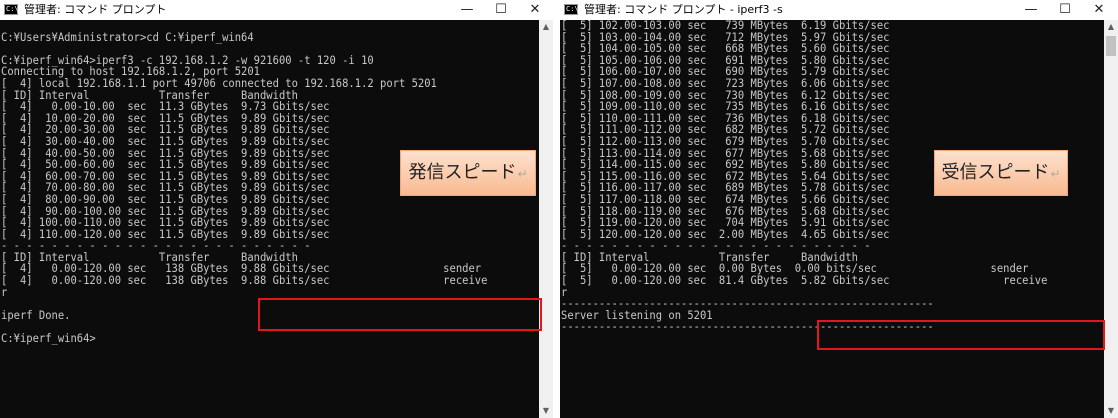  I want to click on console-line: C:¥iperf_win64>, so click(48, 338).